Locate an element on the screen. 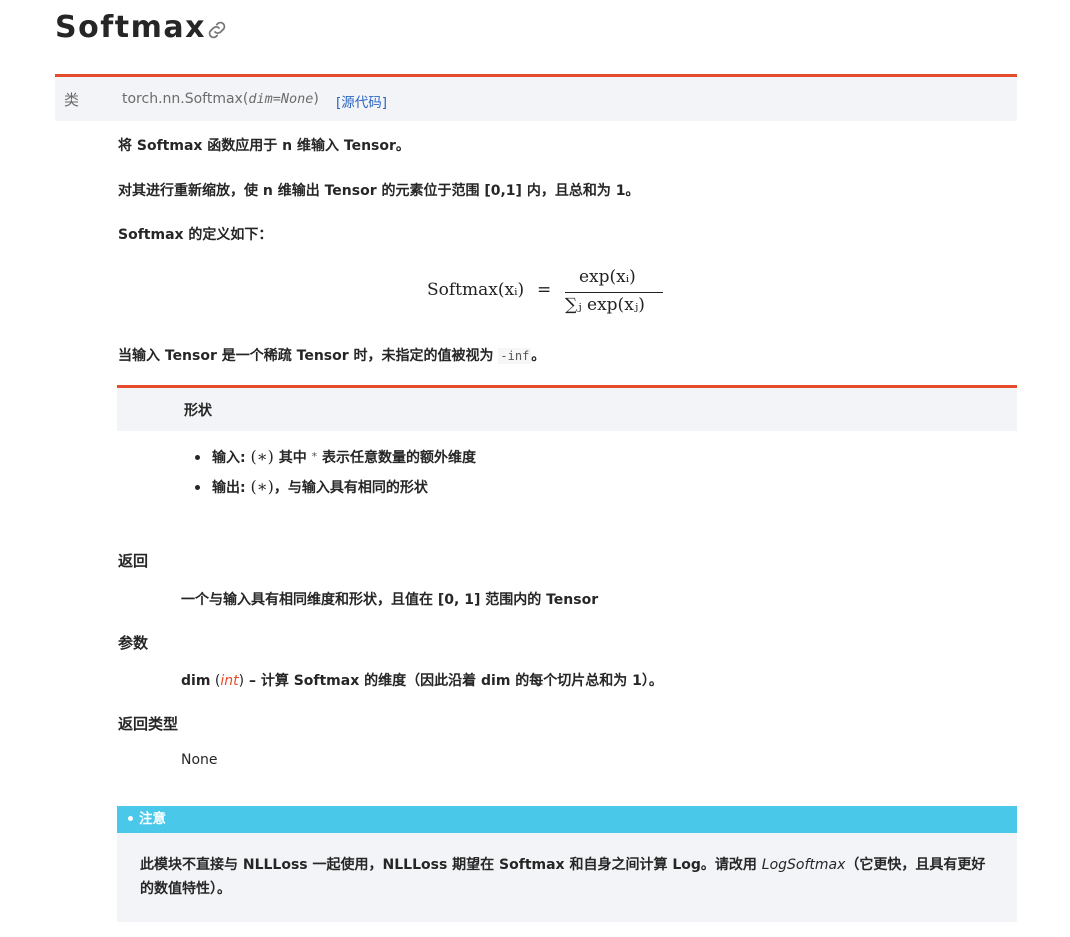 The height and width of the screenshot is (937, 1070). formula-lhs: Softmax(xᵢ) is located at coordinates (476, 290).